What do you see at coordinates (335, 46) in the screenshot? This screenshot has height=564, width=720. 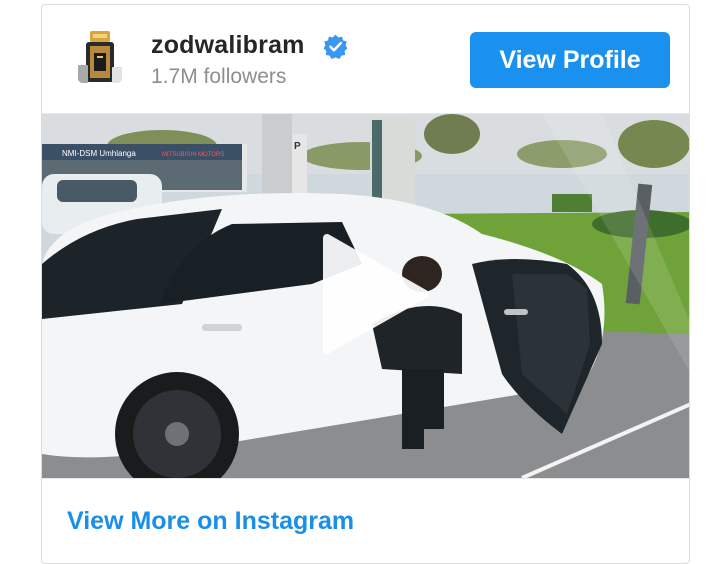 I see `verified-badge-icon` at bounding box center [335, 46].